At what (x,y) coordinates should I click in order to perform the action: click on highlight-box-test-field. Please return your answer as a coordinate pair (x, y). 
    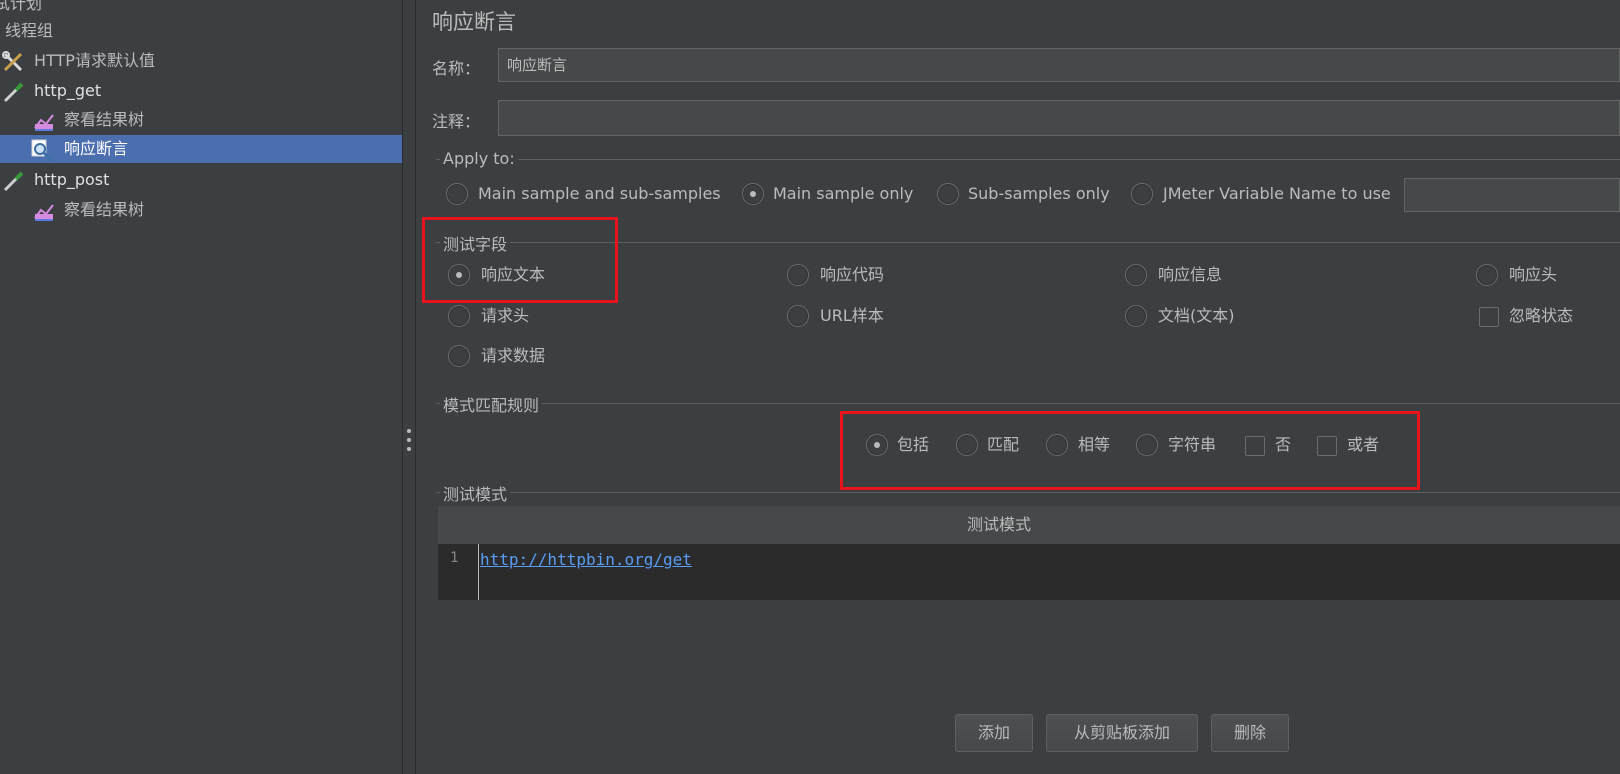
    Looking at the image, I should click on (520, 260).